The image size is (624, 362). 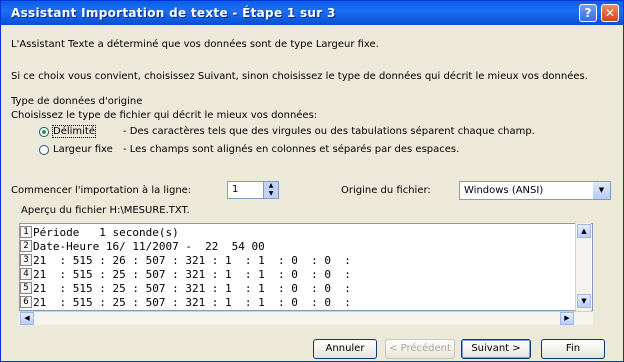 What do you see at coordinates (496, 349) in the screenshot?
I see `next-button: Suivant >` at bounding box center [496, 349].